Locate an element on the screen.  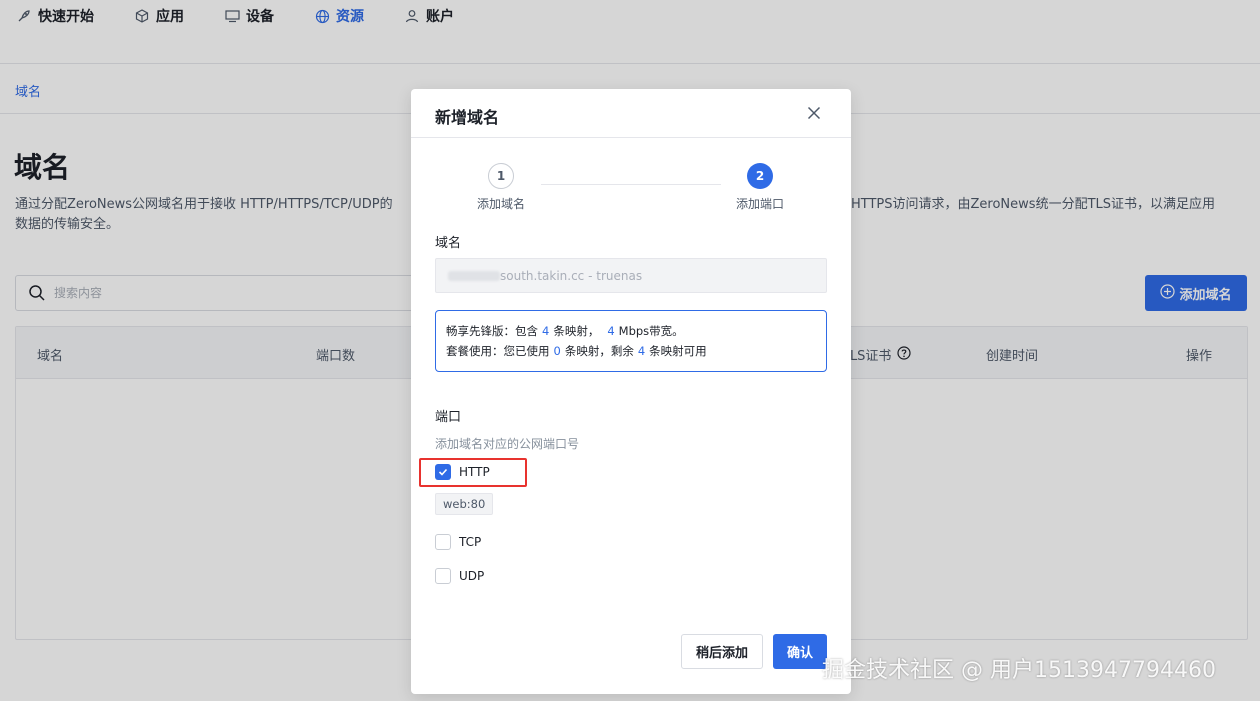
domain-field-value: south.takin.cc - truenas is located at coordinates (571, 275).